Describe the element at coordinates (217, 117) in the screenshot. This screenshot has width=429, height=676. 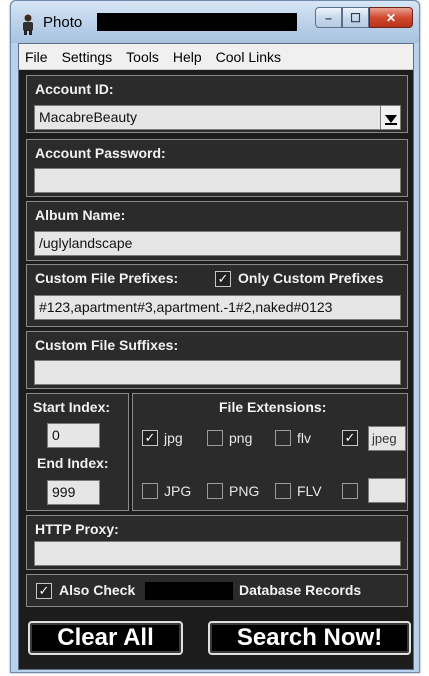
I see `account-id-select: MacabreBeauty` at that location.